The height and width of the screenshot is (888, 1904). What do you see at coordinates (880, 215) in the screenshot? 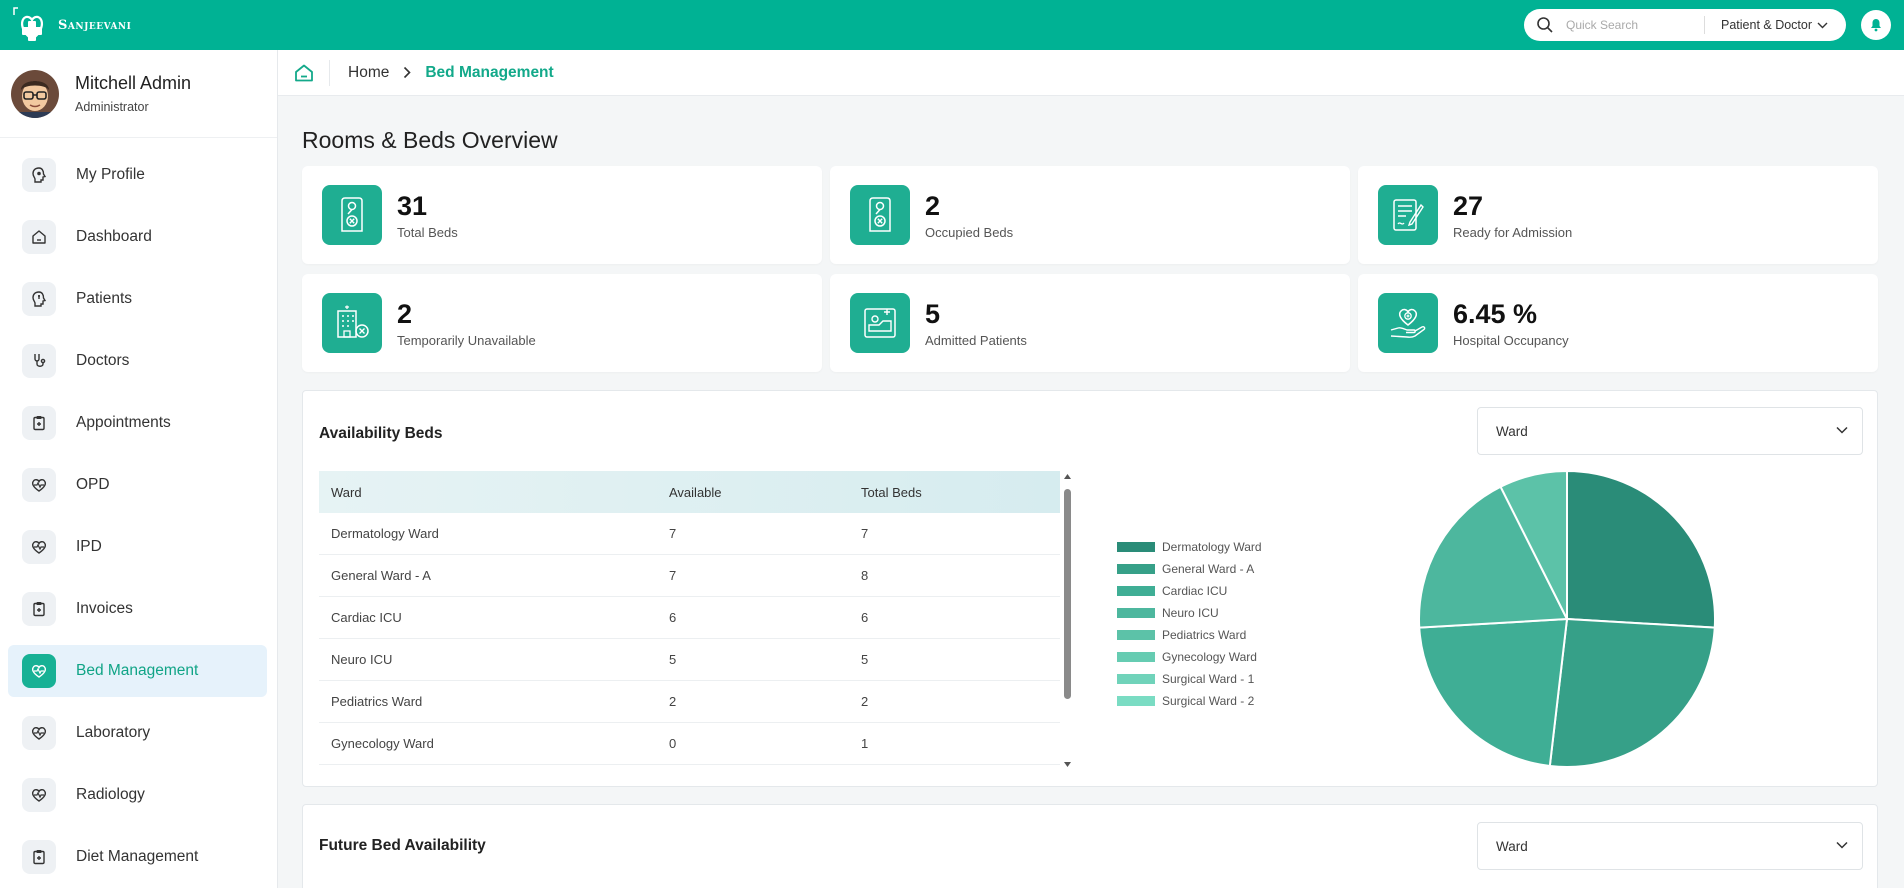
I see `door-hanger-icon` at bounding box center [880, 215].